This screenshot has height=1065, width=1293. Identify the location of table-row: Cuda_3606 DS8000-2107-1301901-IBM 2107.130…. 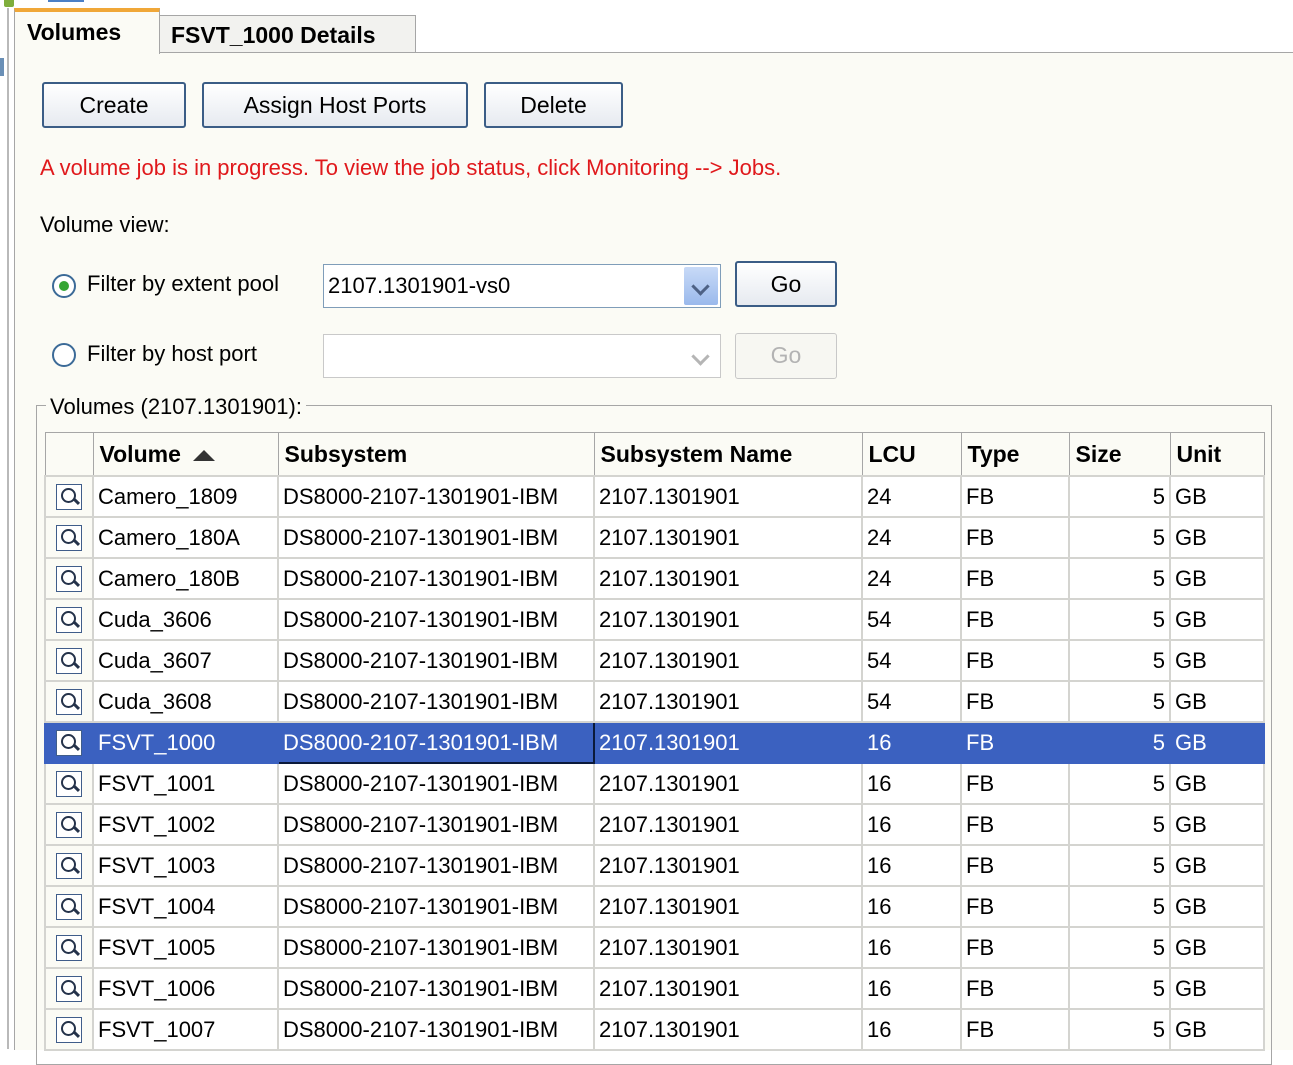
(654, 619).